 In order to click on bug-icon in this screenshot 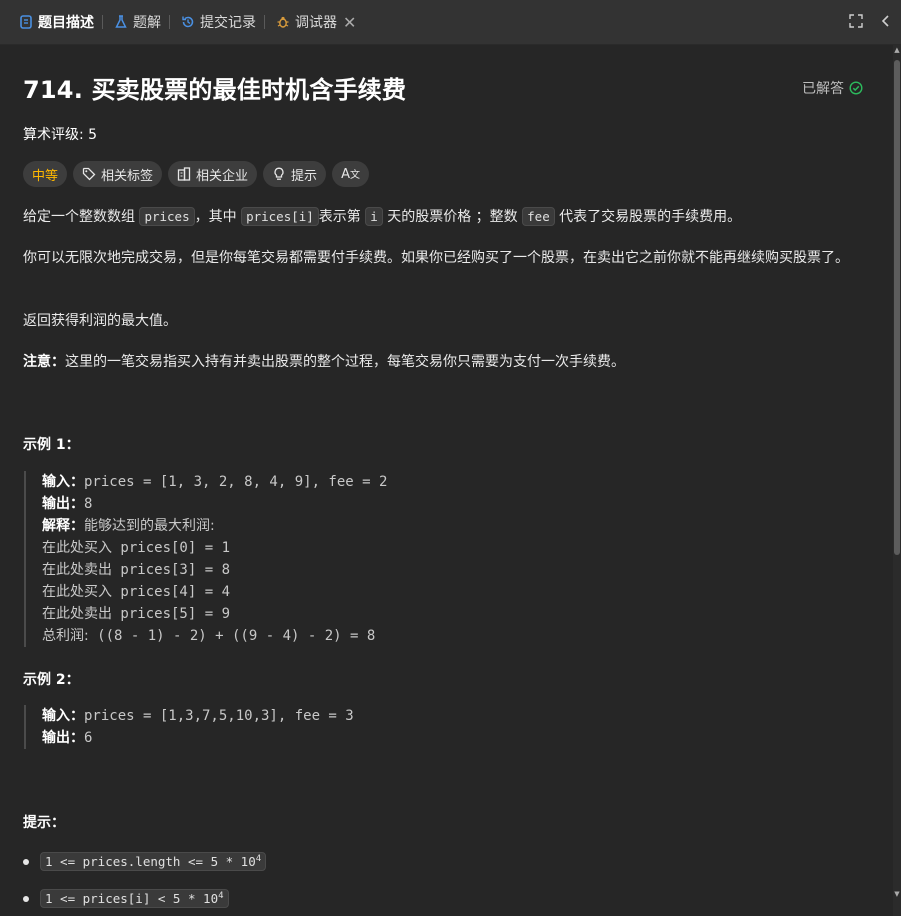, I will do `click(283, 22)`.